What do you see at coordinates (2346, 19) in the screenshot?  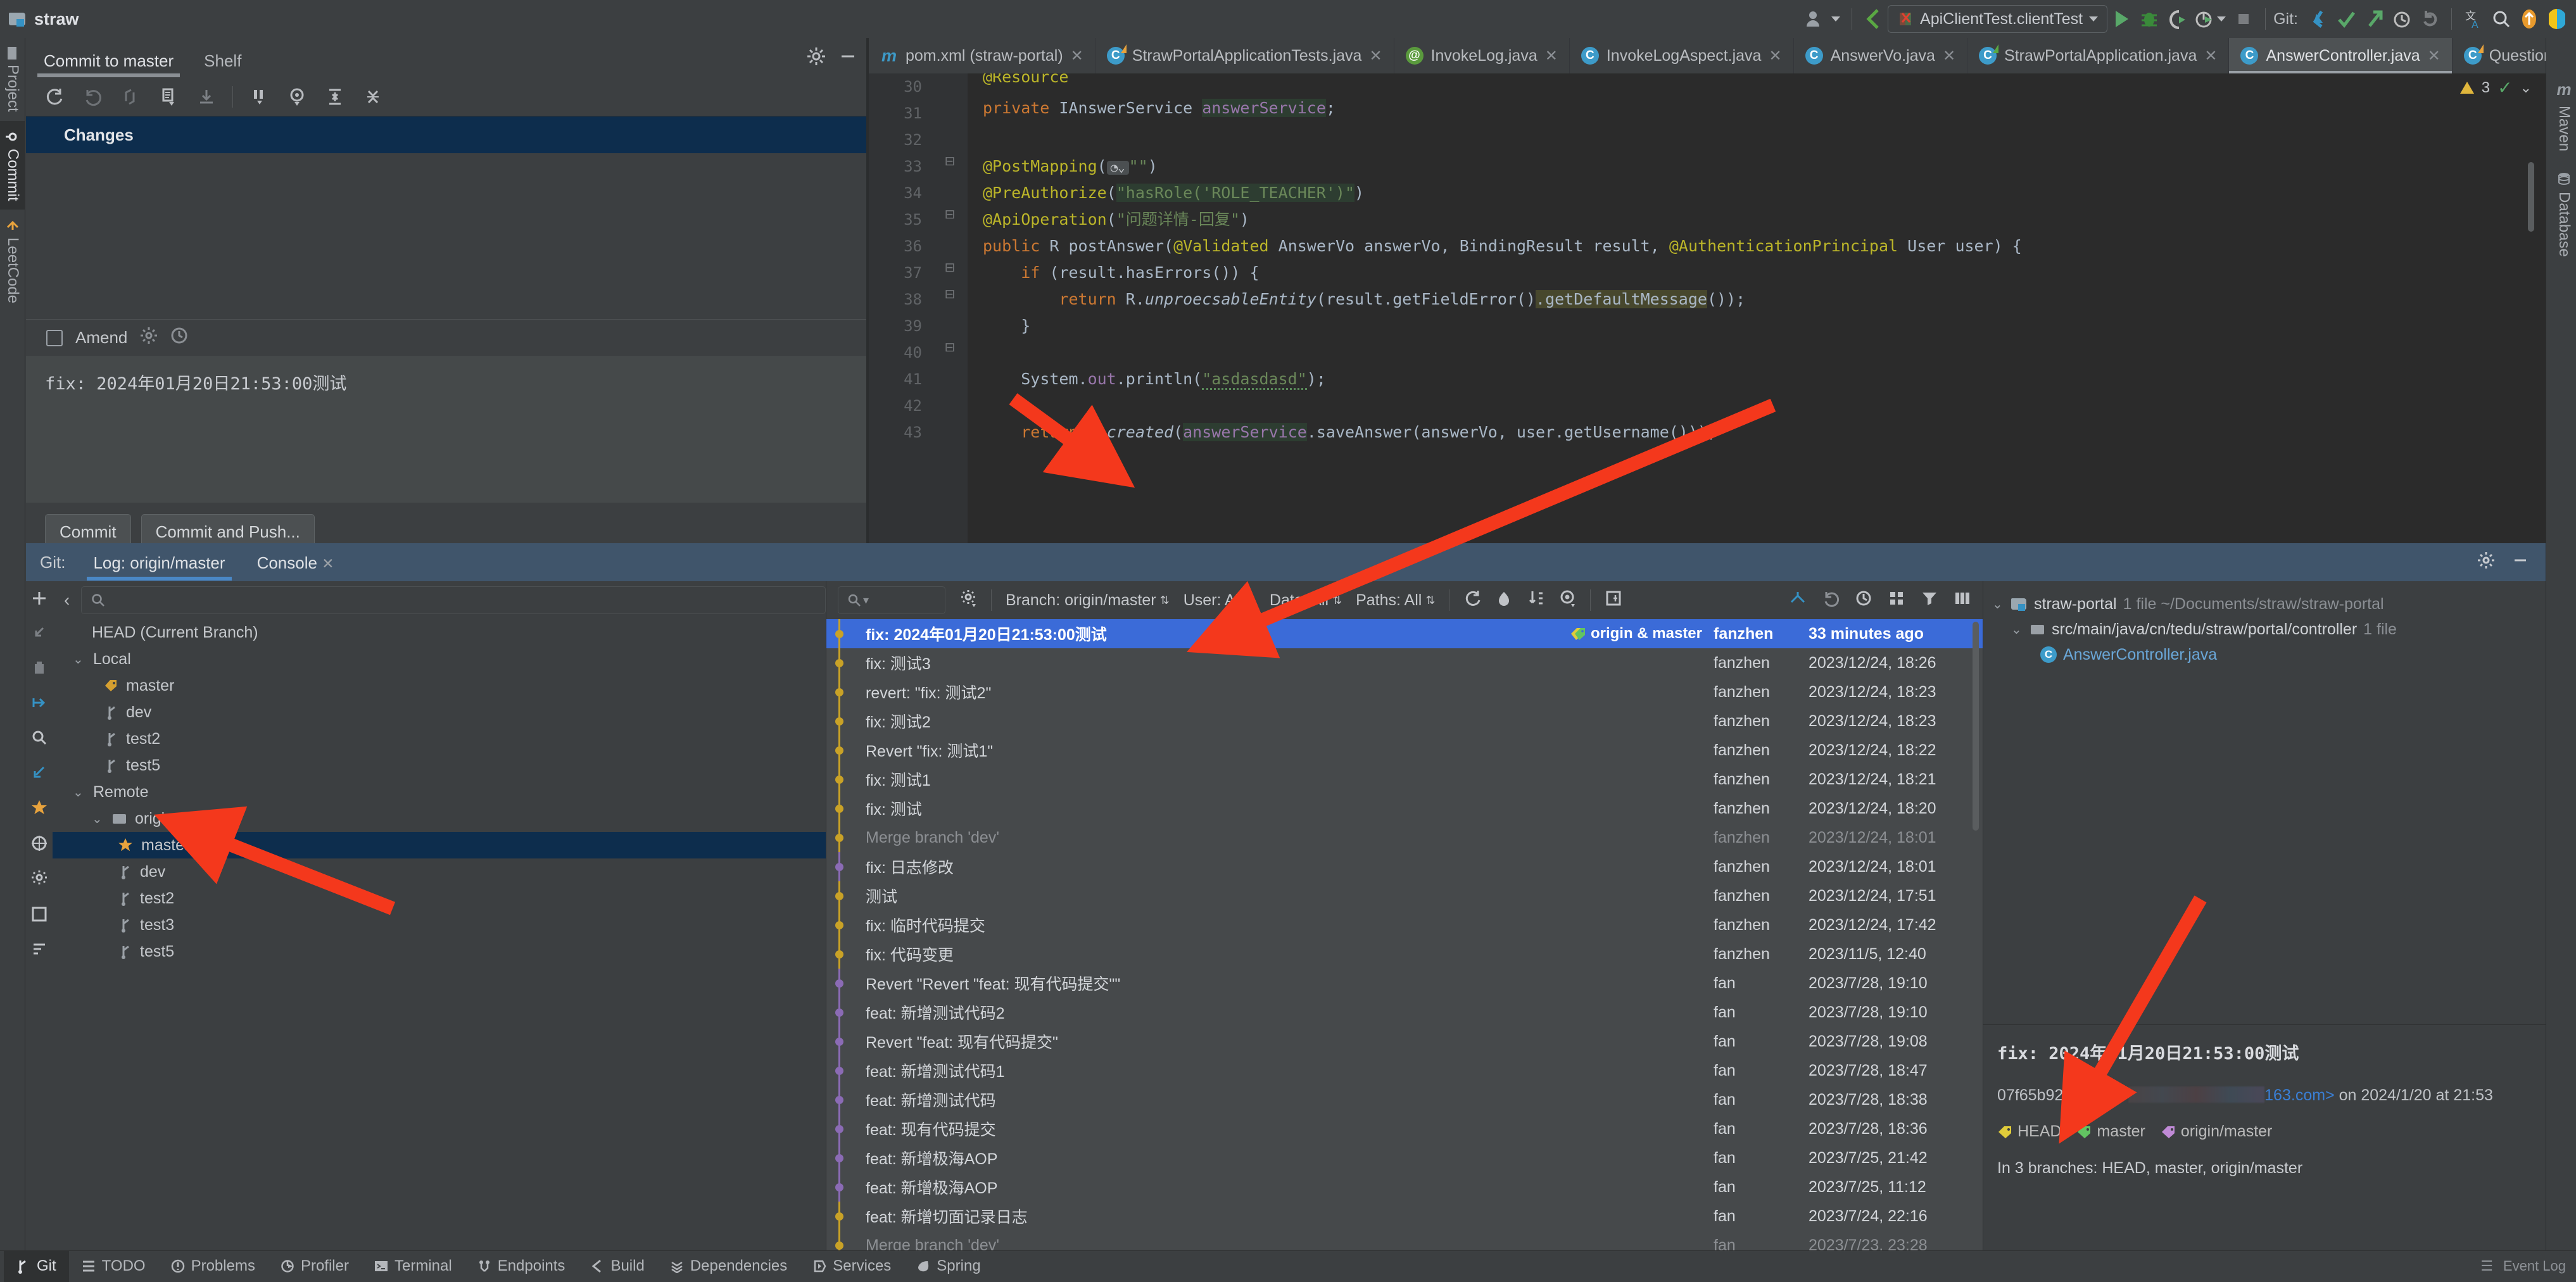 I see `git-commit-check-icon` at bounding box center [2346, 19].